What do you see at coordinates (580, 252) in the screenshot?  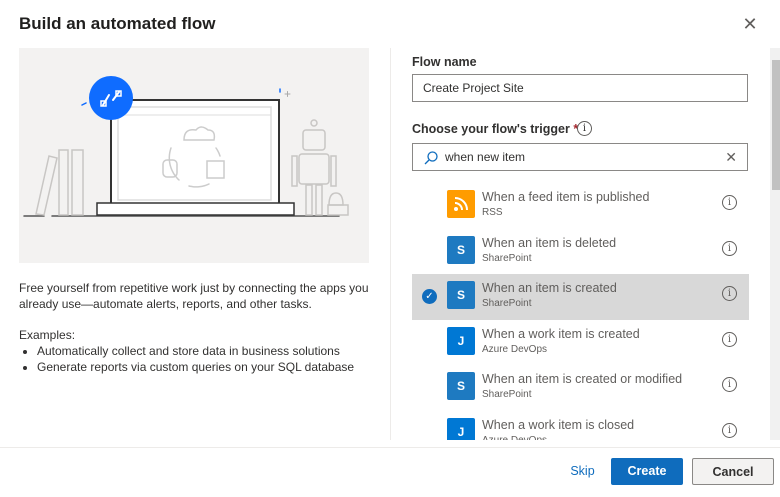 I see `trigger-item: S When an item is deleted SharePoint i` at bounding box center [580, 252].